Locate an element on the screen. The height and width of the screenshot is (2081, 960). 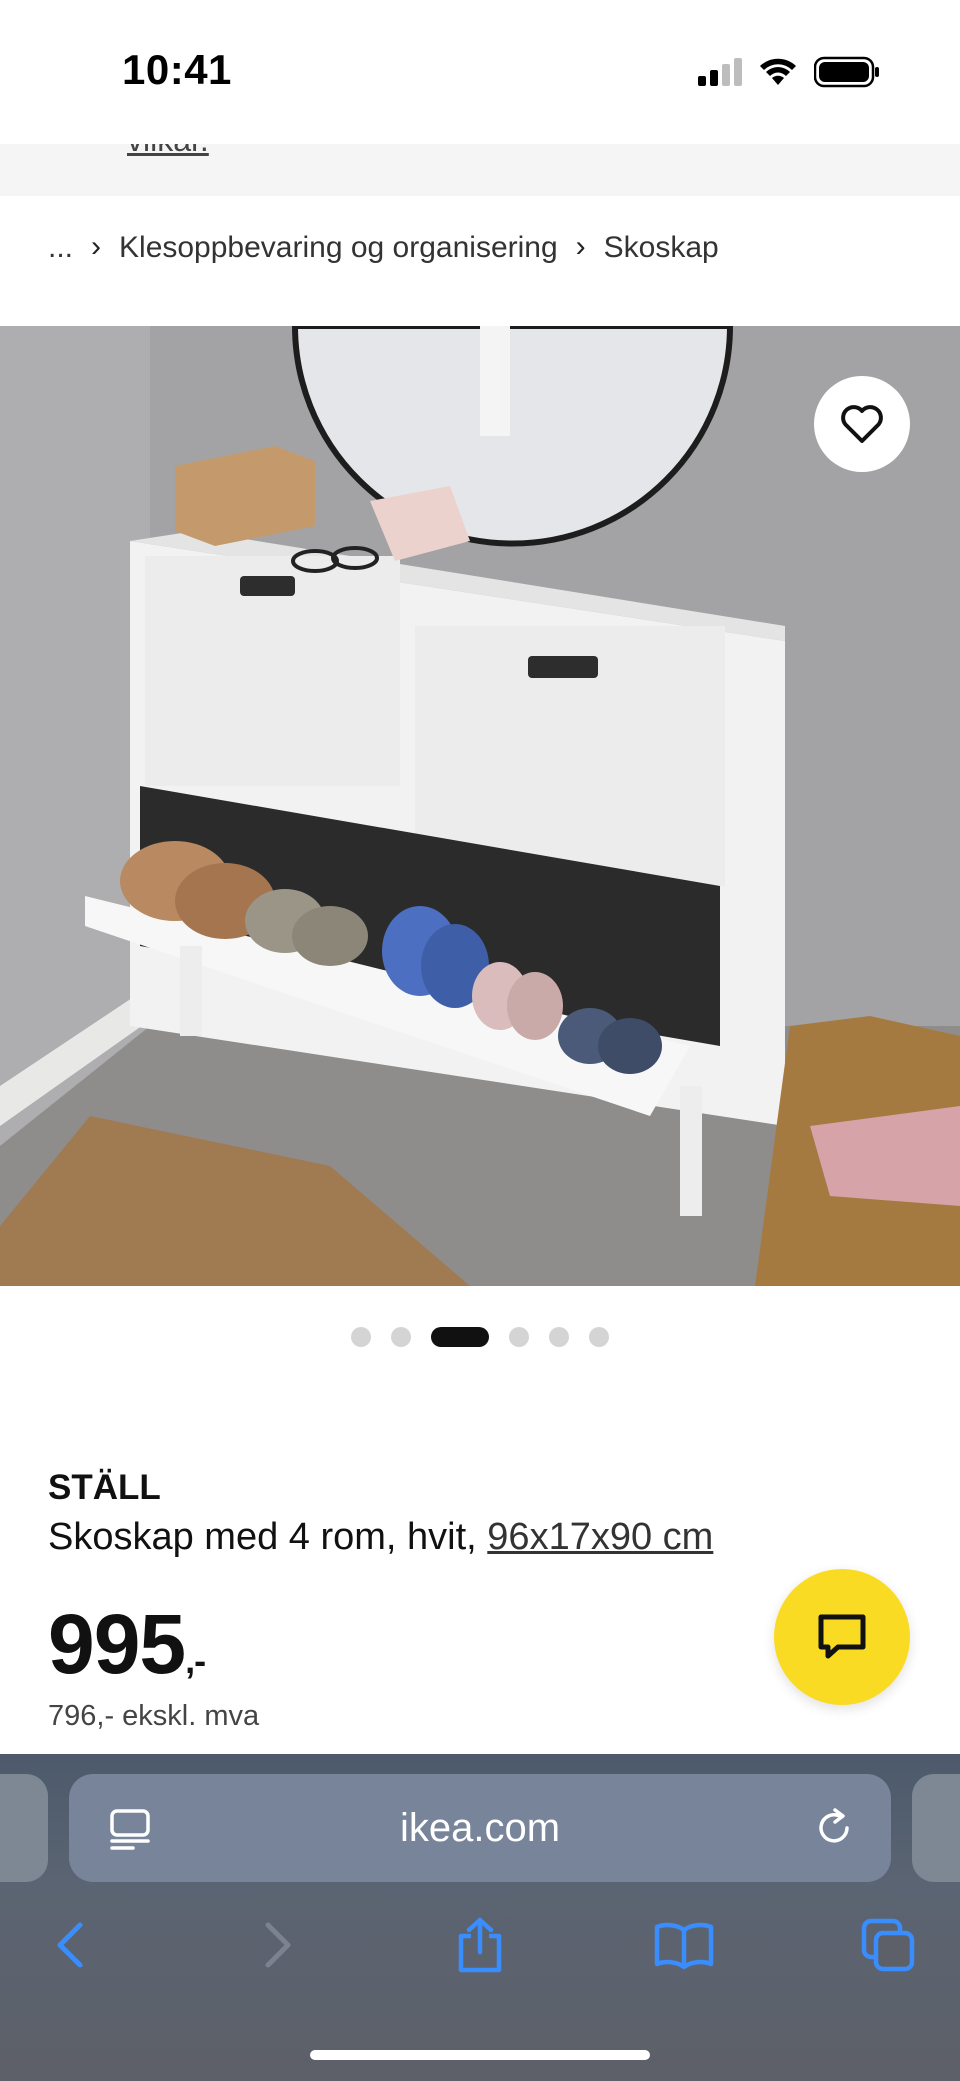
share-button is located at coordinates (480, 1945).